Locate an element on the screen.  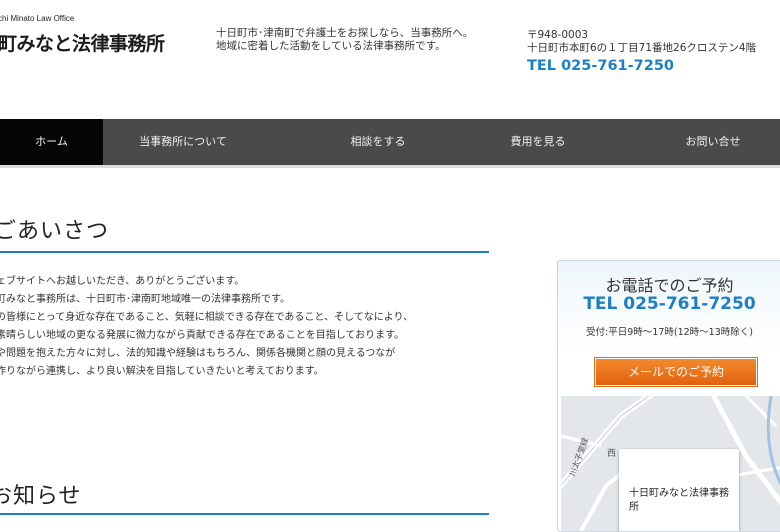
nav-item-home: ホーム is located at coordinates (51, 142).